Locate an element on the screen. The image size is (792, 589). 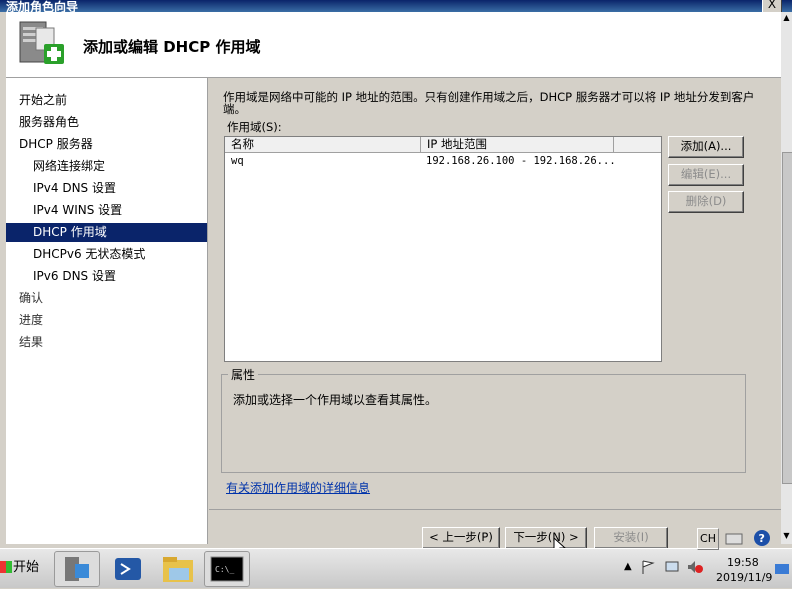
nav-item-server-roles: 服务器角色 is located at coordinates (106, 122).